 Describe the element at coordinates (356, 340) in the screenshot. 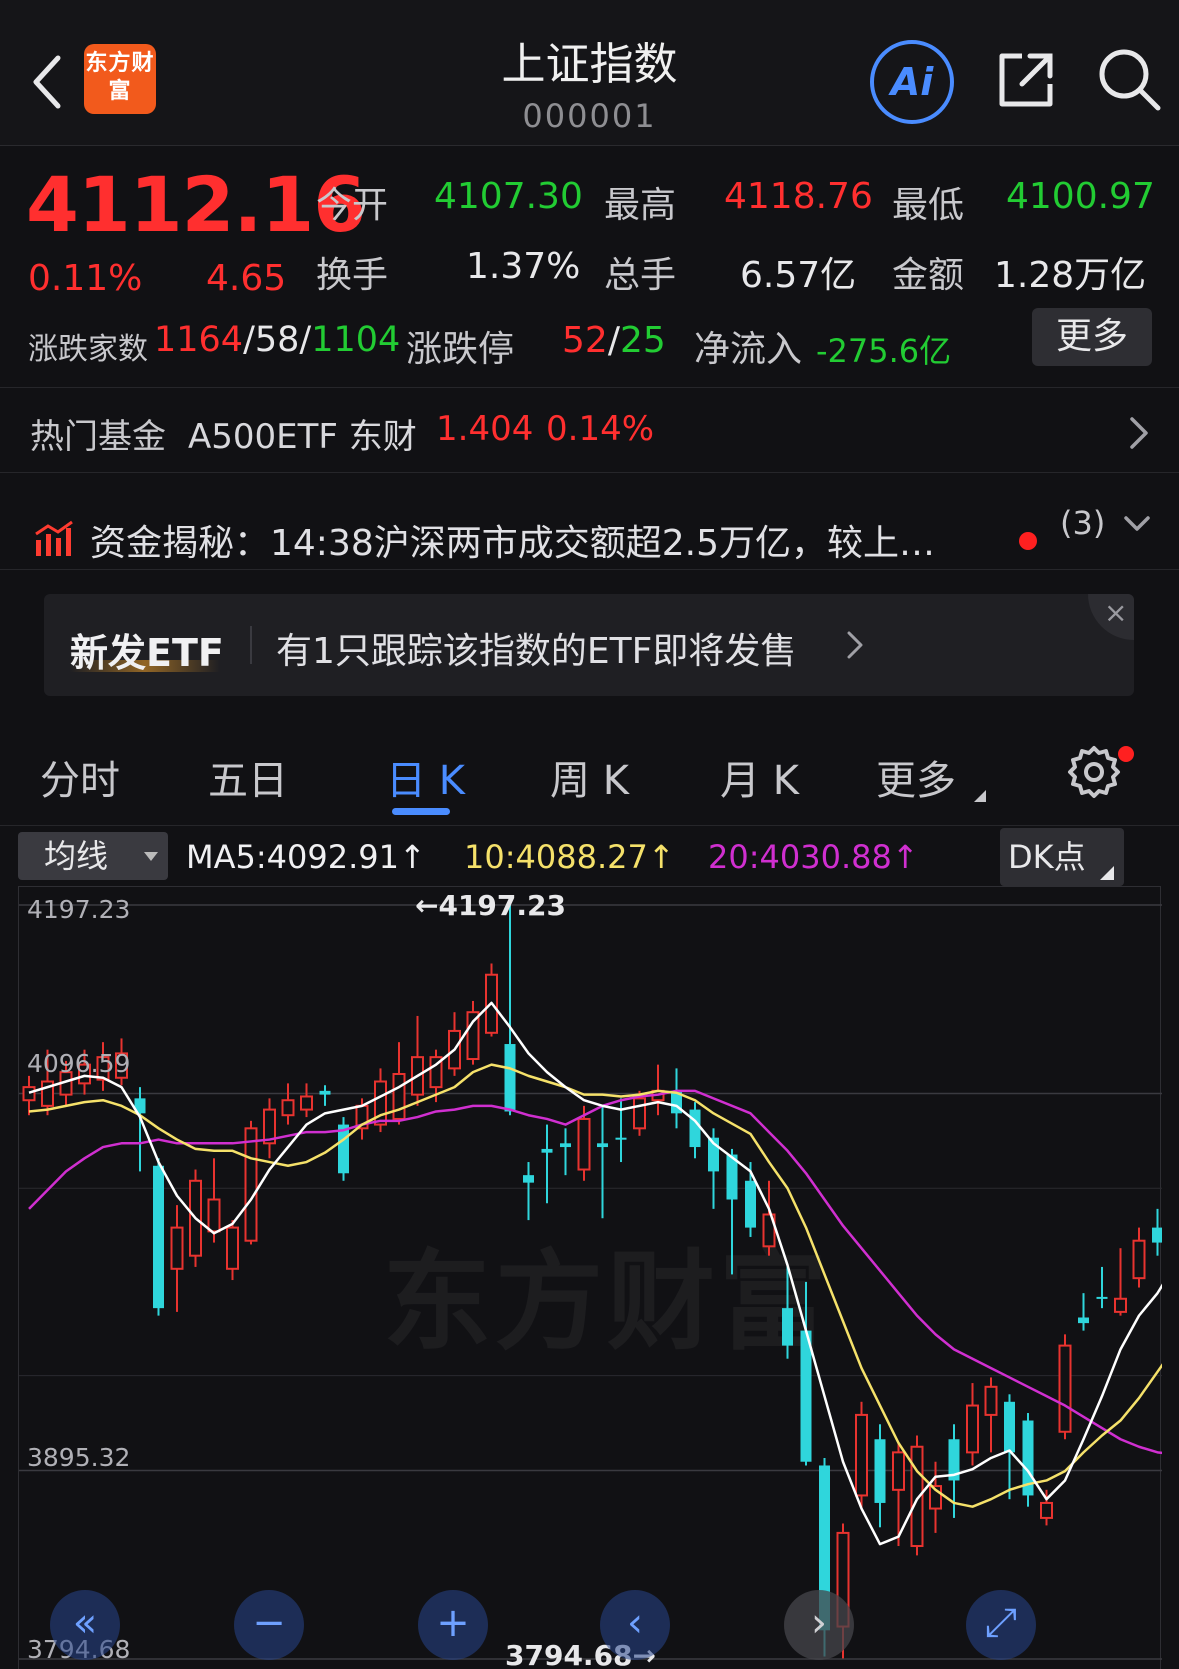

I see `decline-count: 1104` at that location.